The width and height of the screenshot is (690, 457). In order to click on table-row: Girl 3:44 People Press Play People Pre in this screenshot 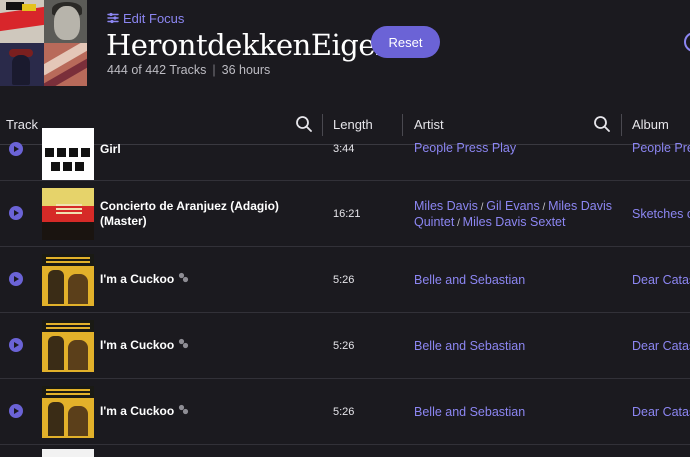, I will do `click(345, 154)`.